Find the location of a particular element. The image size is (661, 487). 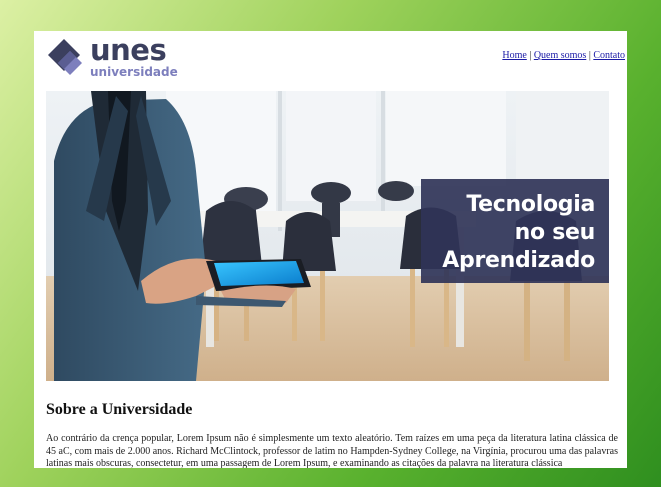

logo-name: unes is located at coordinates (128, 50).